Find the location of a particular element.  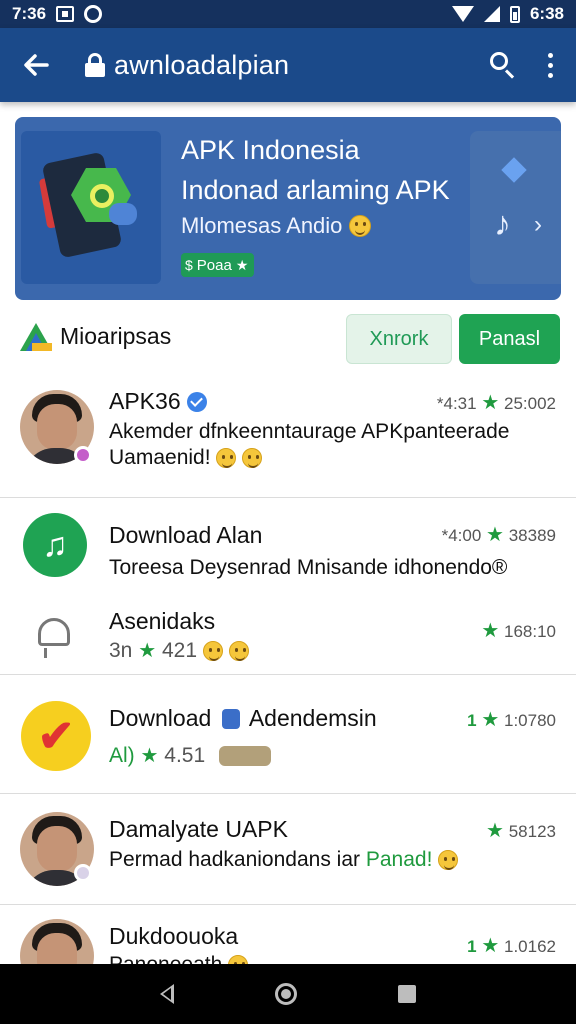

item-description-text: Panoneeath is located at coordinates (165, 958).